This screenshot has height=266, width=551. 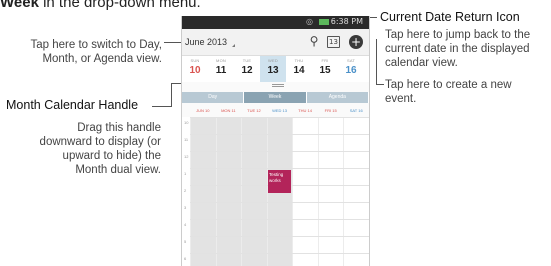 What do you see at coordinates (309, 21) in the screenshot?
I see `wifi-icon: ◎` at bounding box center [309, 21].